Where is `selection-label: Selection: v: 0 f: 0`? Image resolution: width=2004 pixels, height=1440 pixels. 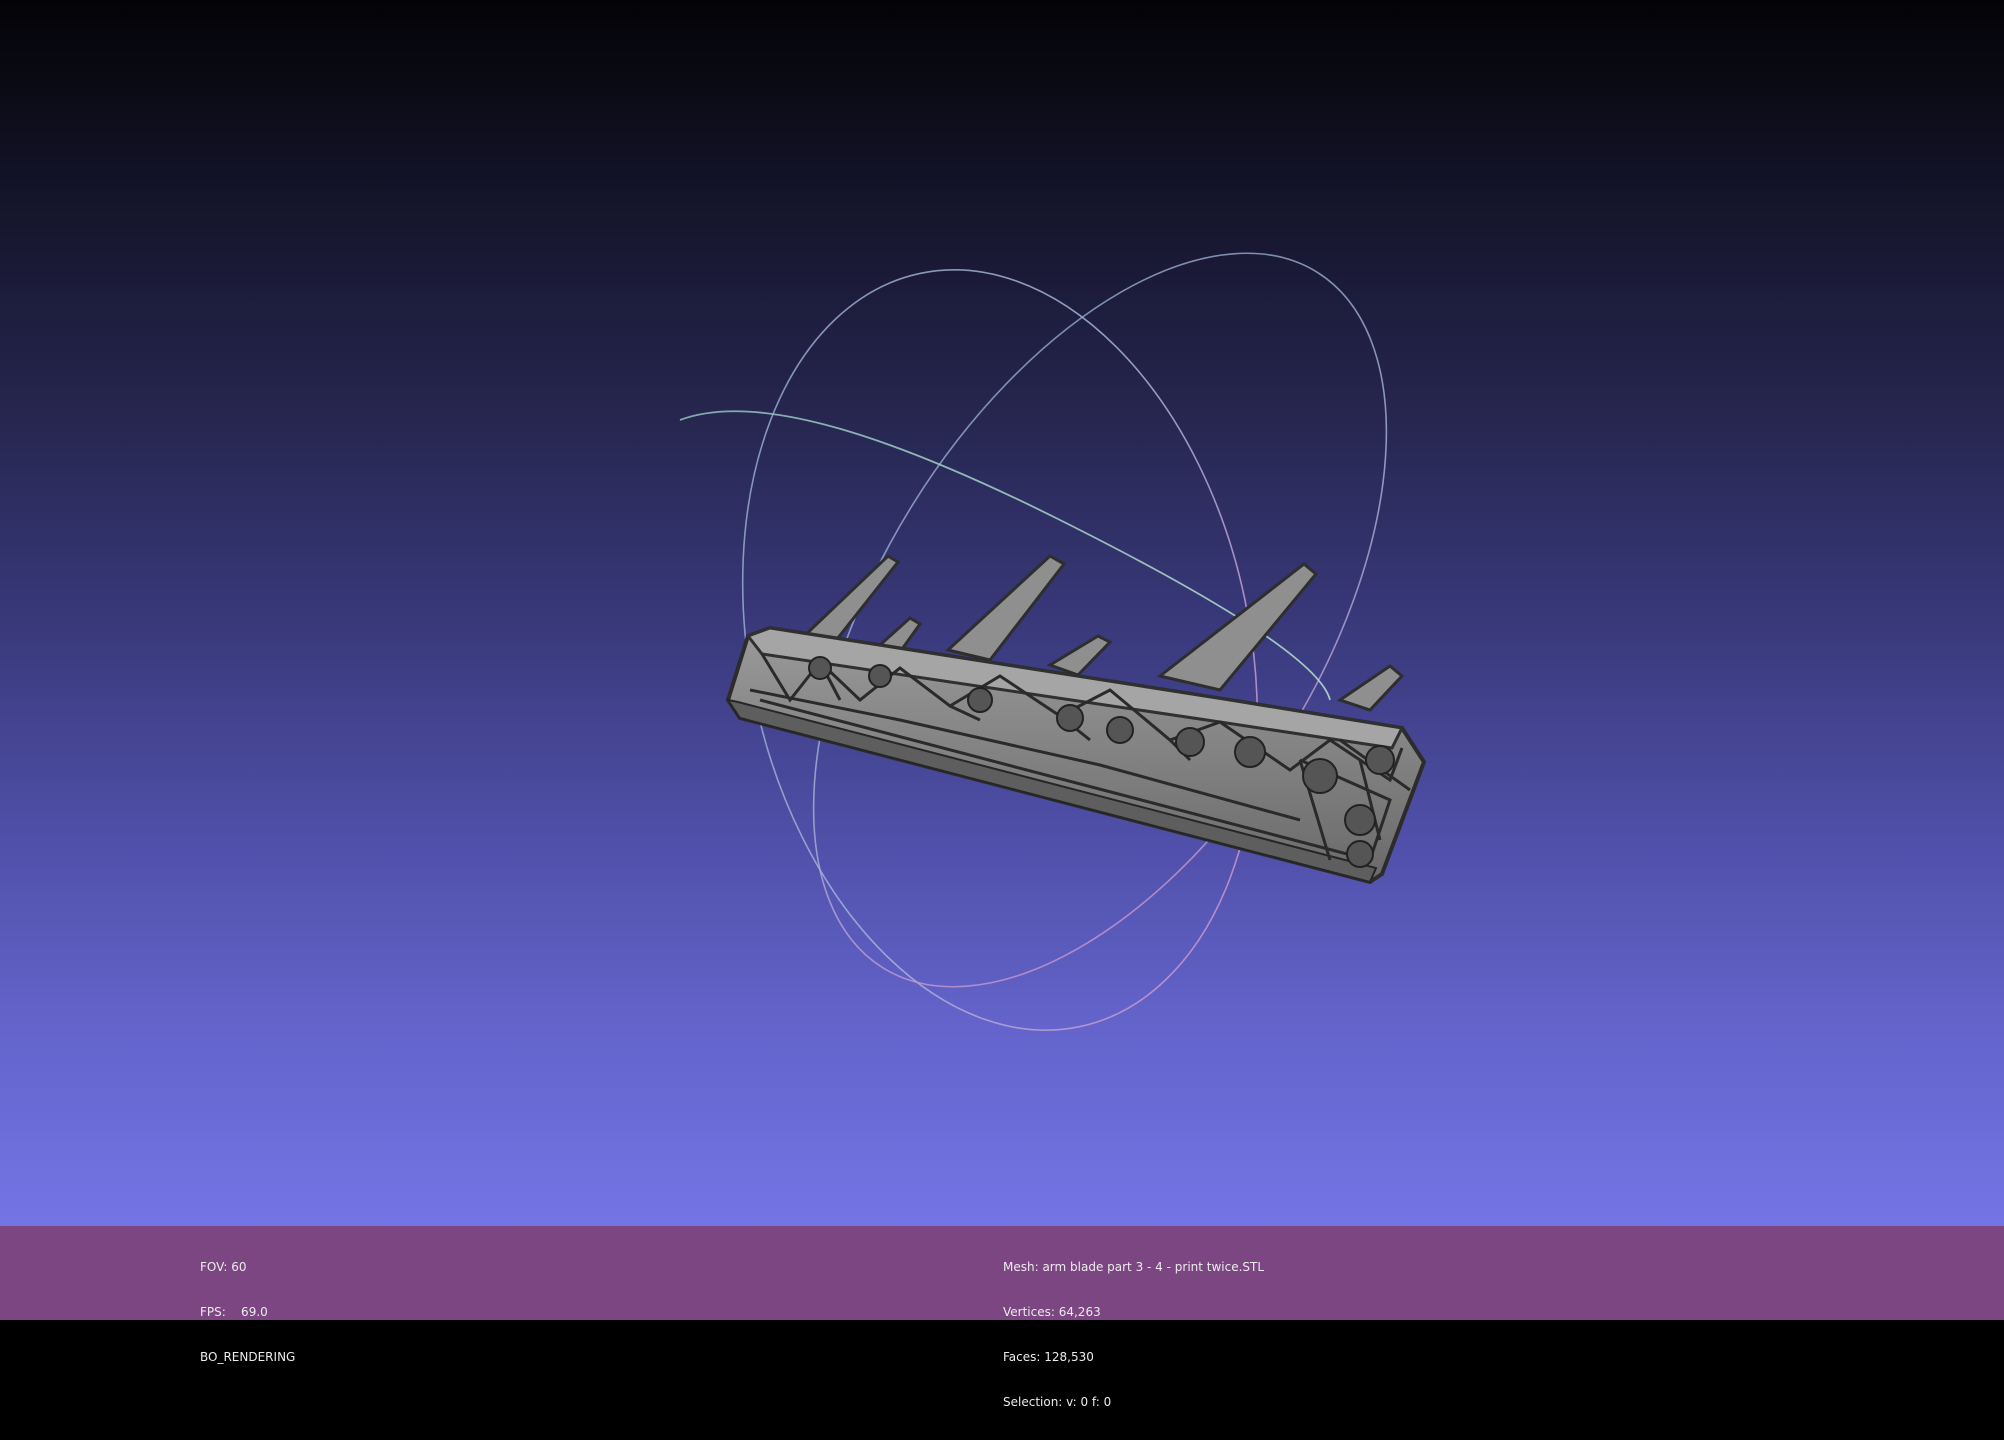 selection-label: Selection: v: 0 f: 0 is located at coordinates (1057, 1402).